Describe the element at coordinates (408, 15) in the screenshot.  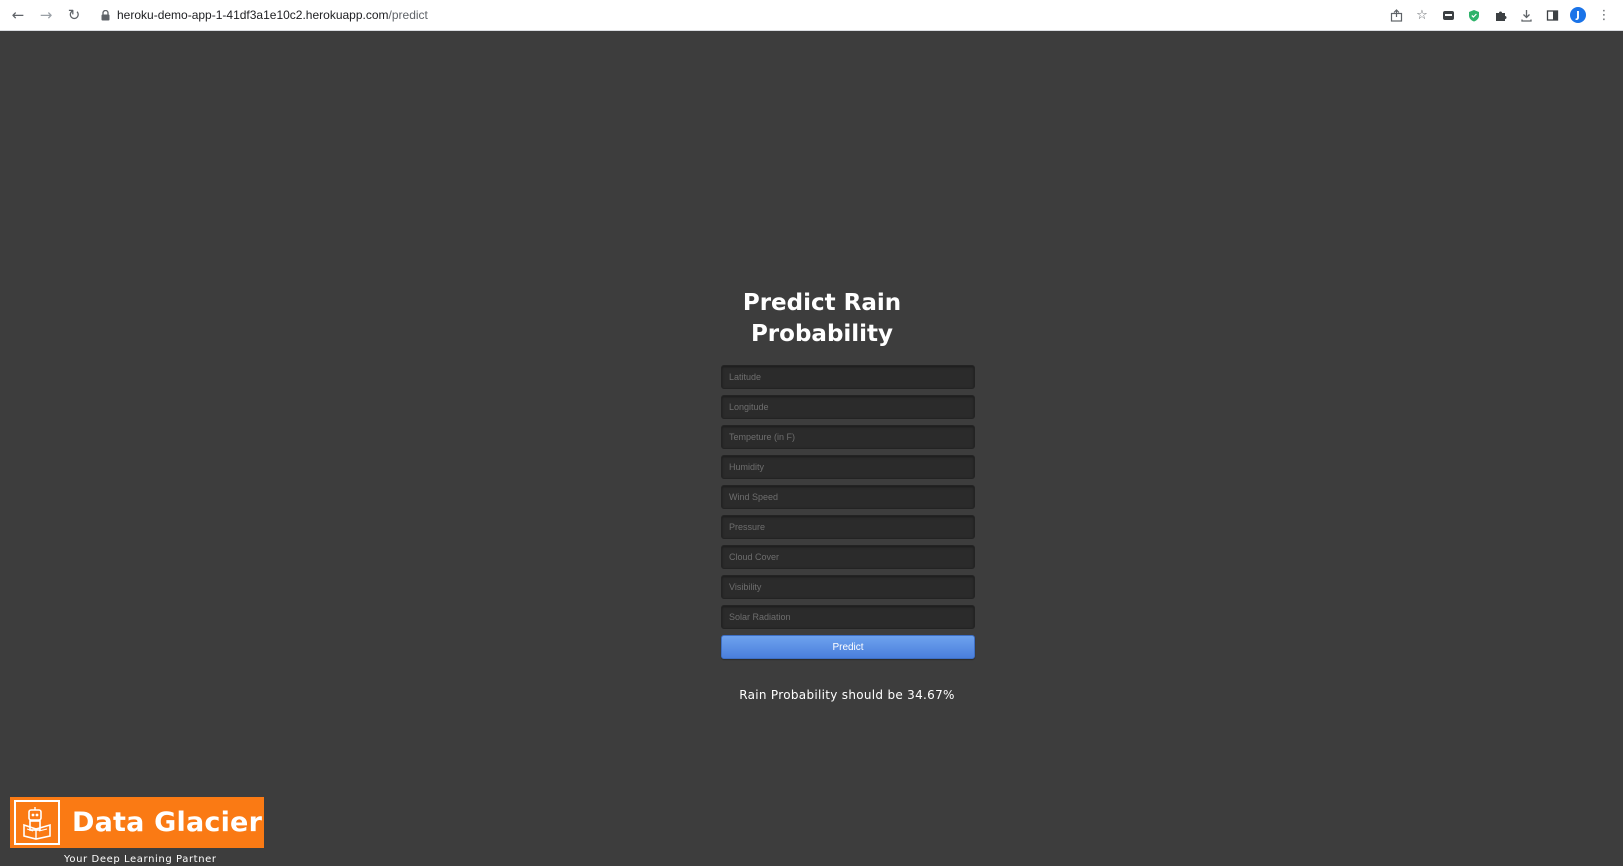
I see `url-path: /predict` at that location.